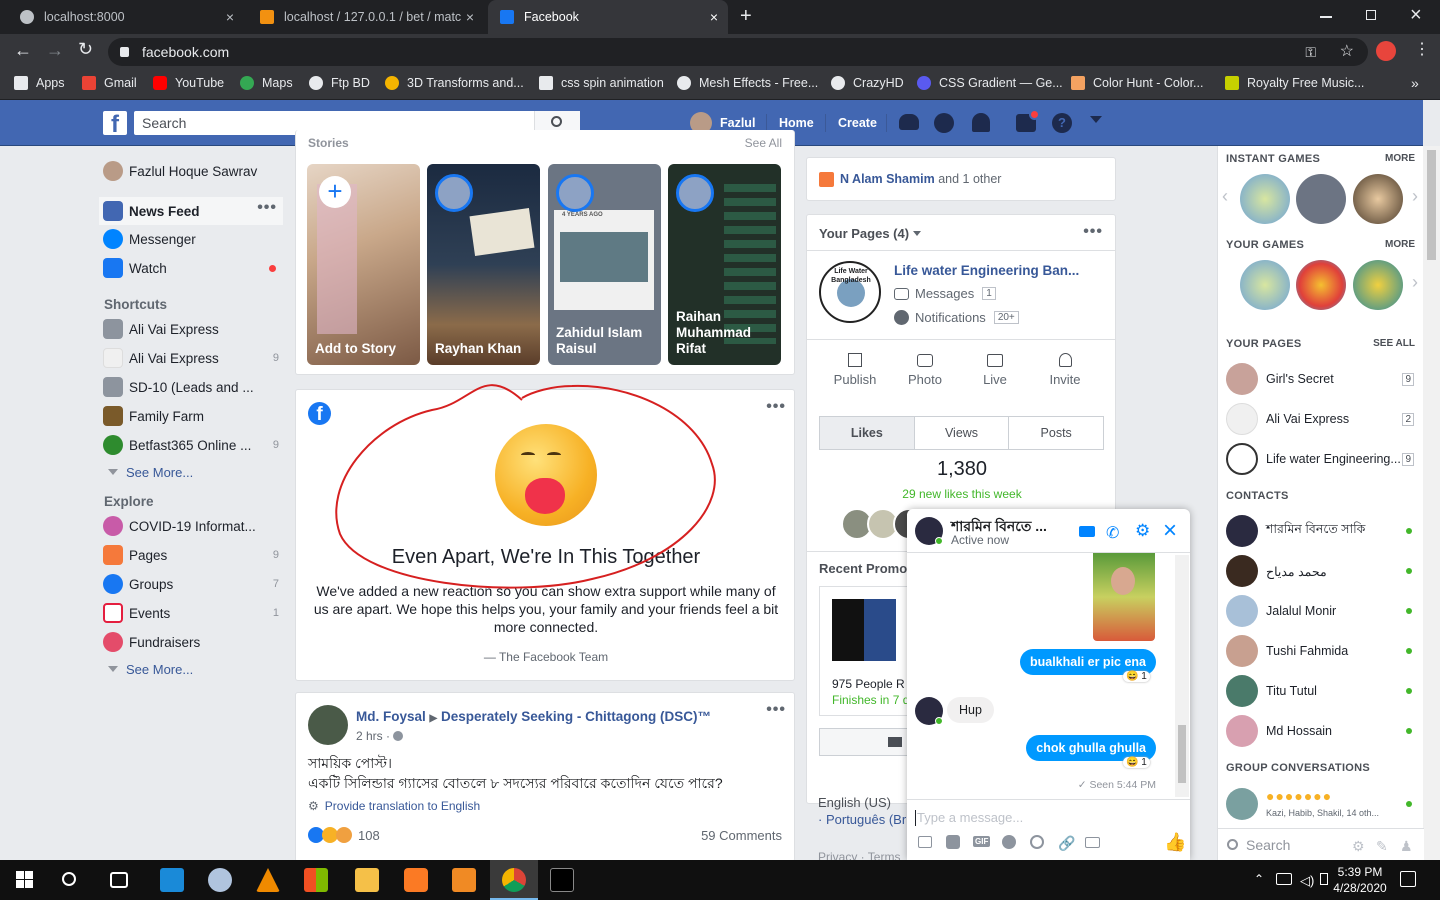 This screenshot has width=1440, height=900. I want to click on tray-chevron-icon: ⌃, so click(1259, 879).